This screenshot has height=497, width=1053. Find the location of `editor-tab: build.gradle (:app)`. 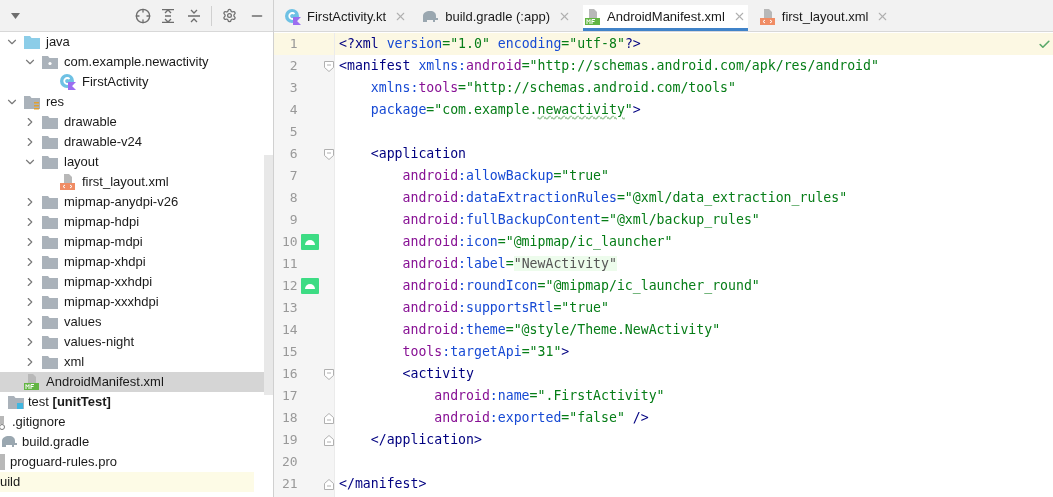

editor-tab: build.gradle (:app) is located at coordinates (496, 18).